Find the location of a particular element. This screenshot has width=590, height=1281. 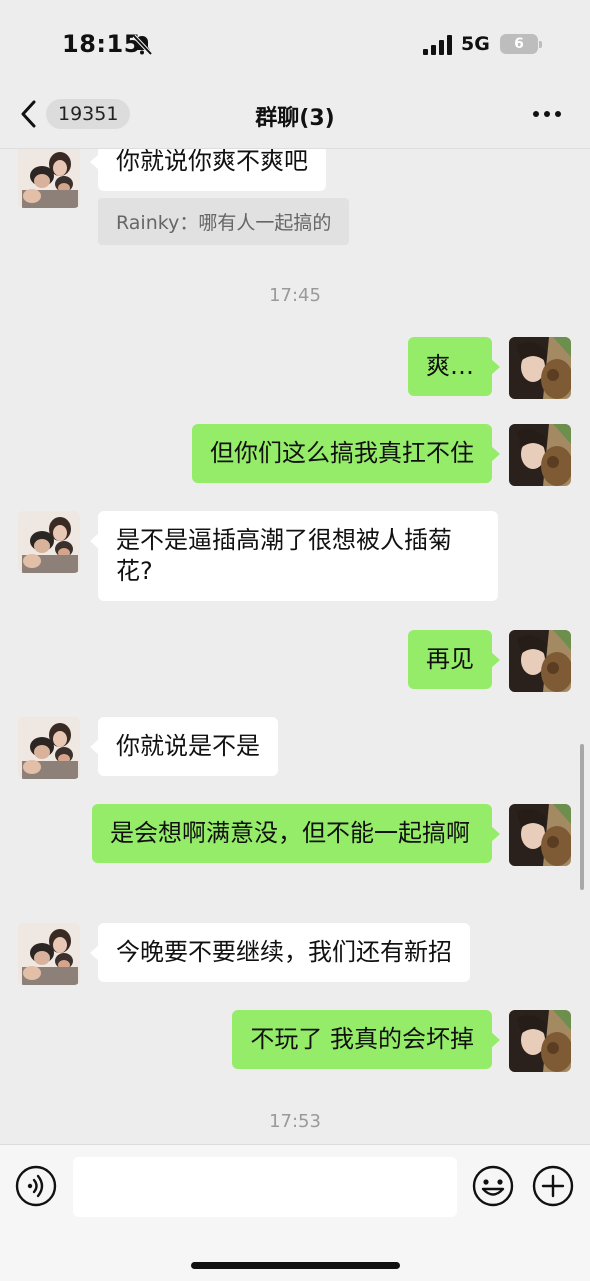

quoted-message: Rainky：哪有人一起搞的 is located at coordinates (224, 221).